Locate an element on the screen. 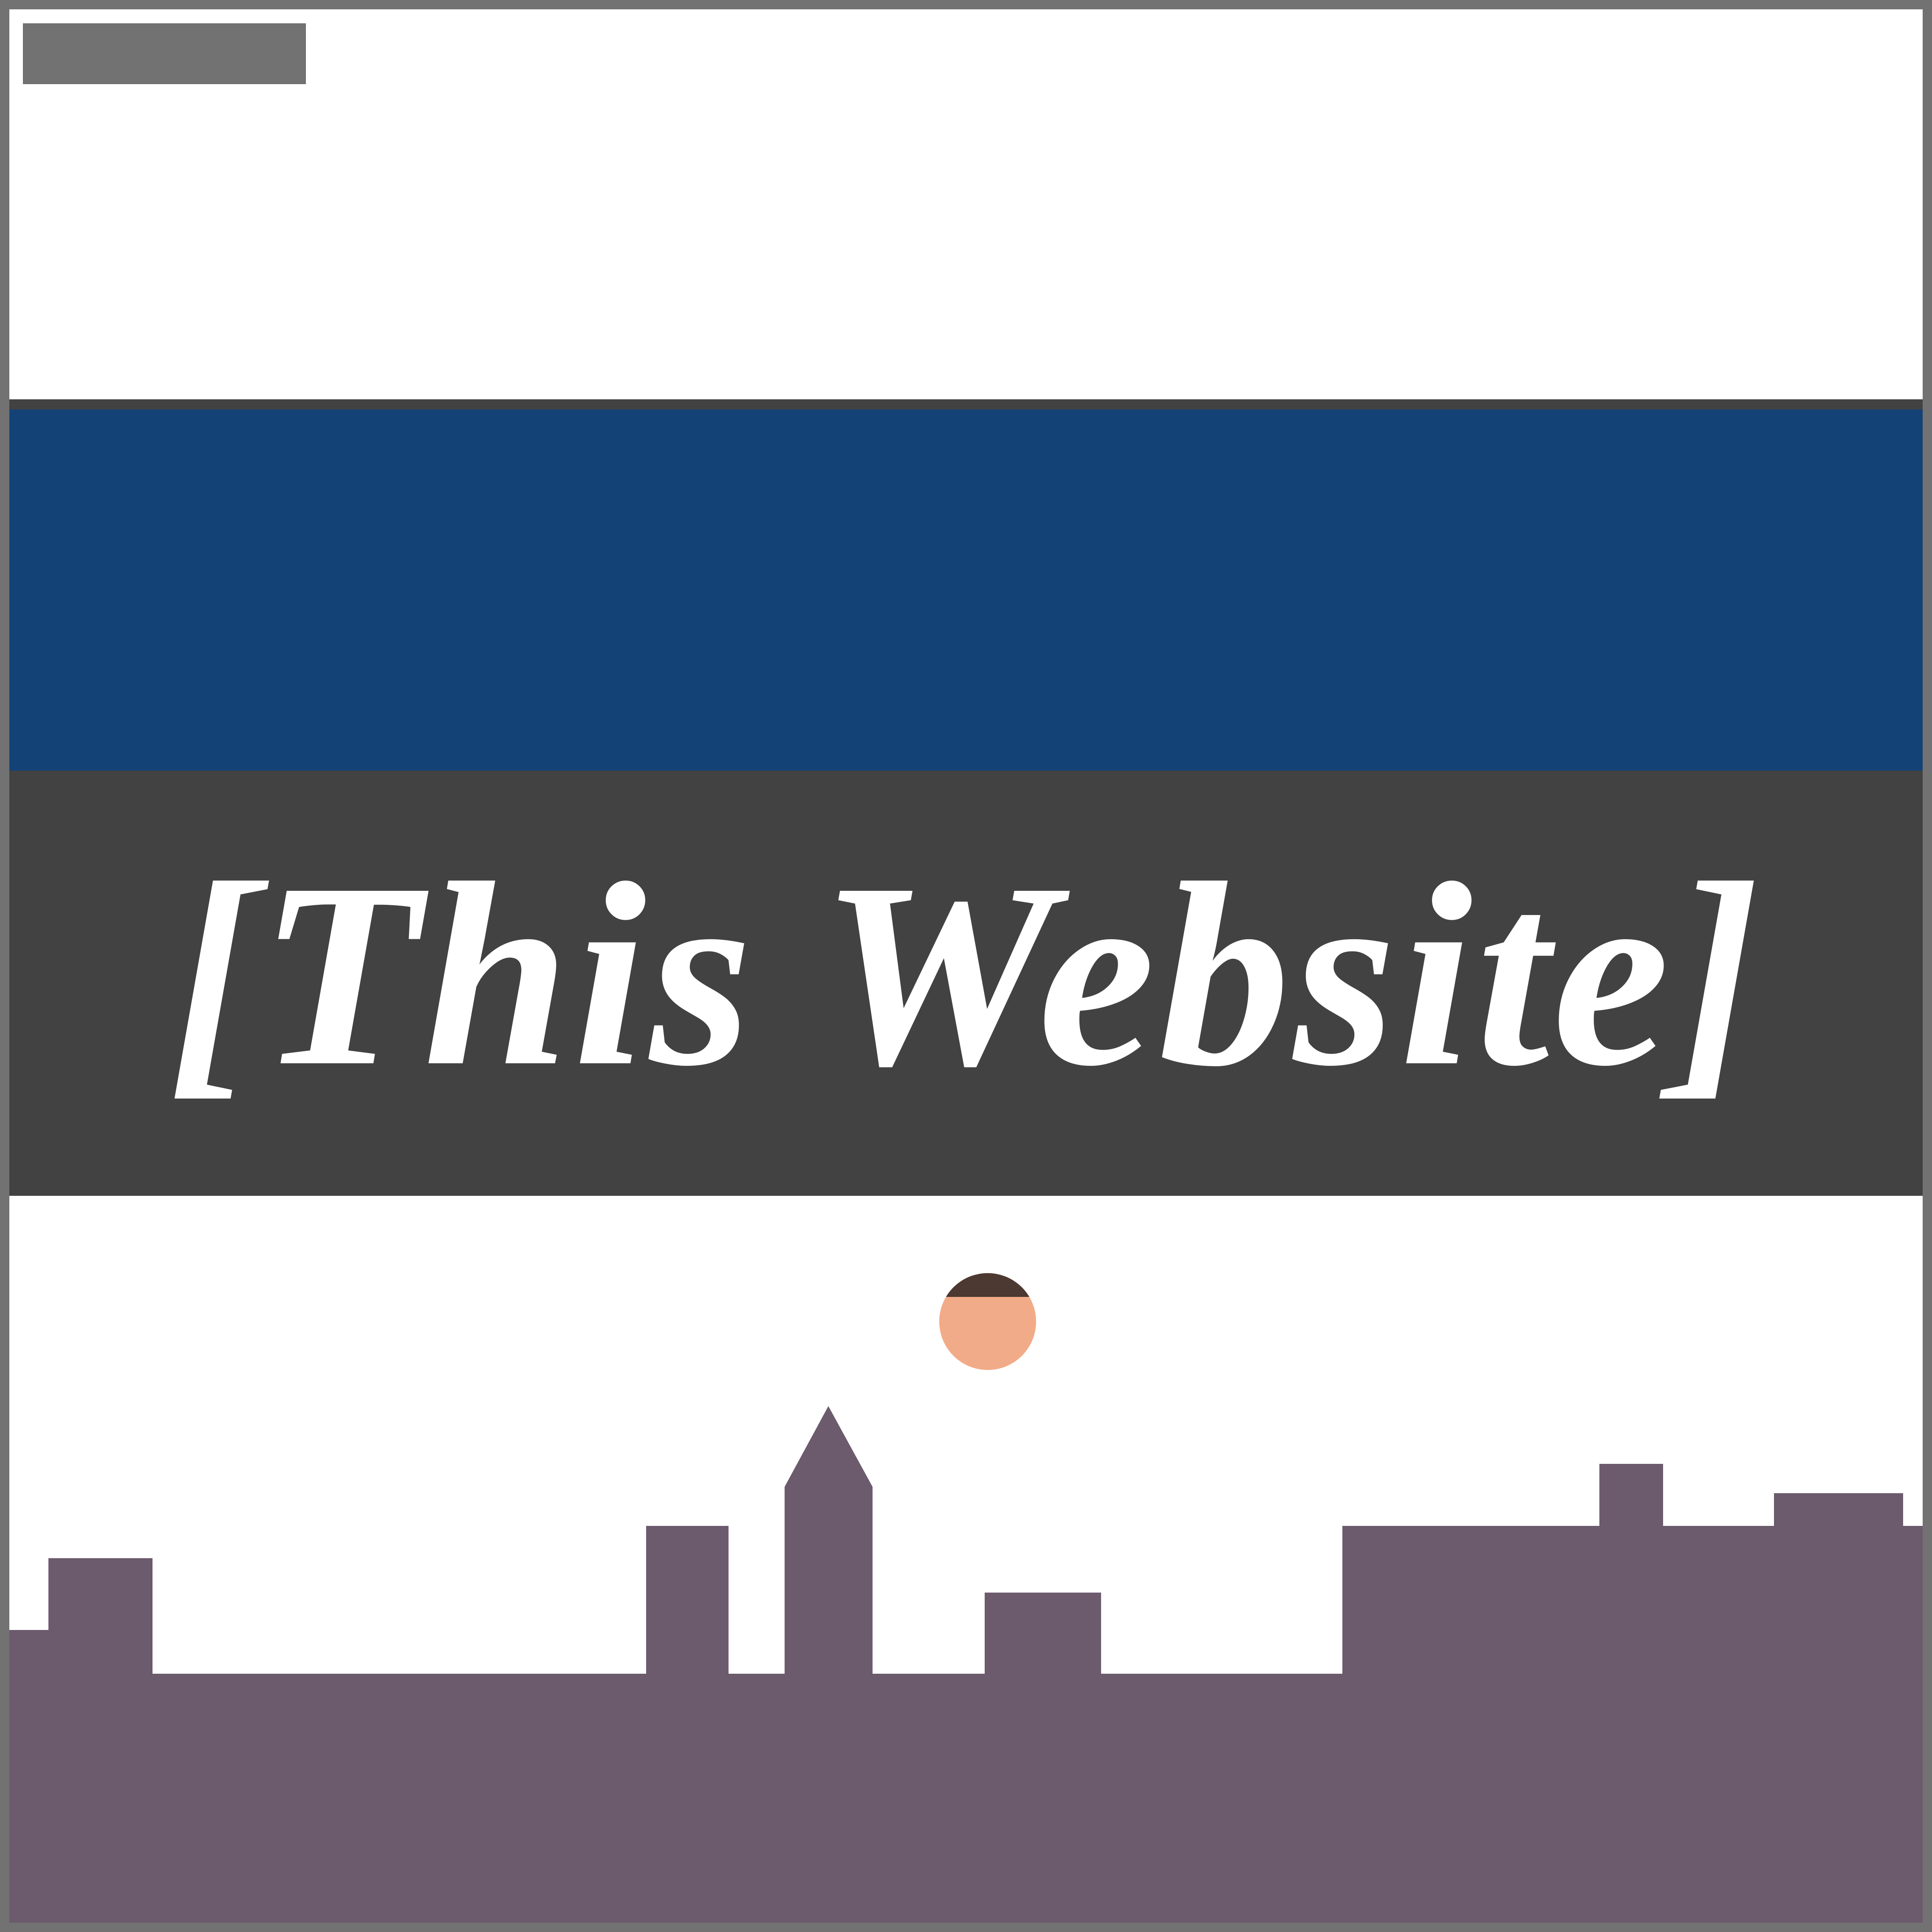 Image resolution: width=1932 pixels, height=1932 pixels. avatar-hair is located at coordinates (988, 1285).